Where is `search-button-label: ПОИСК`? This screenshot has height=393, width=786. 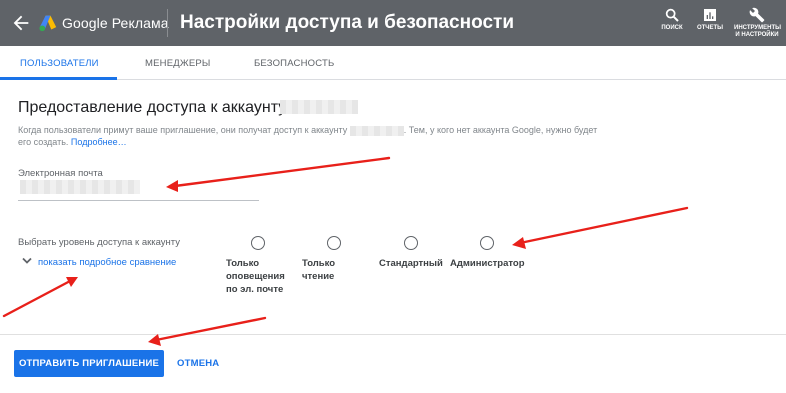 search-button-label: ПОИСК is located at coordinates (672, 28).